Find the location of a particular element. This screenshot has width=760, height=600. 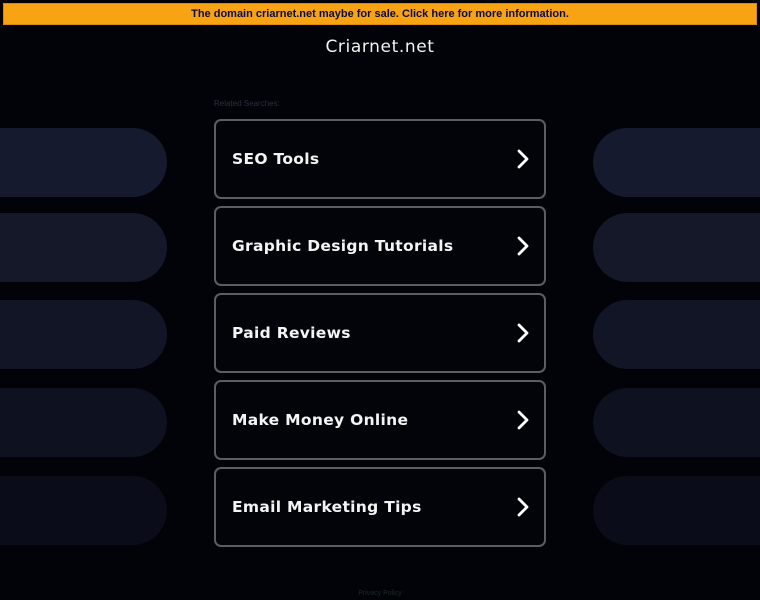

link-label: Email Marketing Tips is located at coordinates (327, 507).